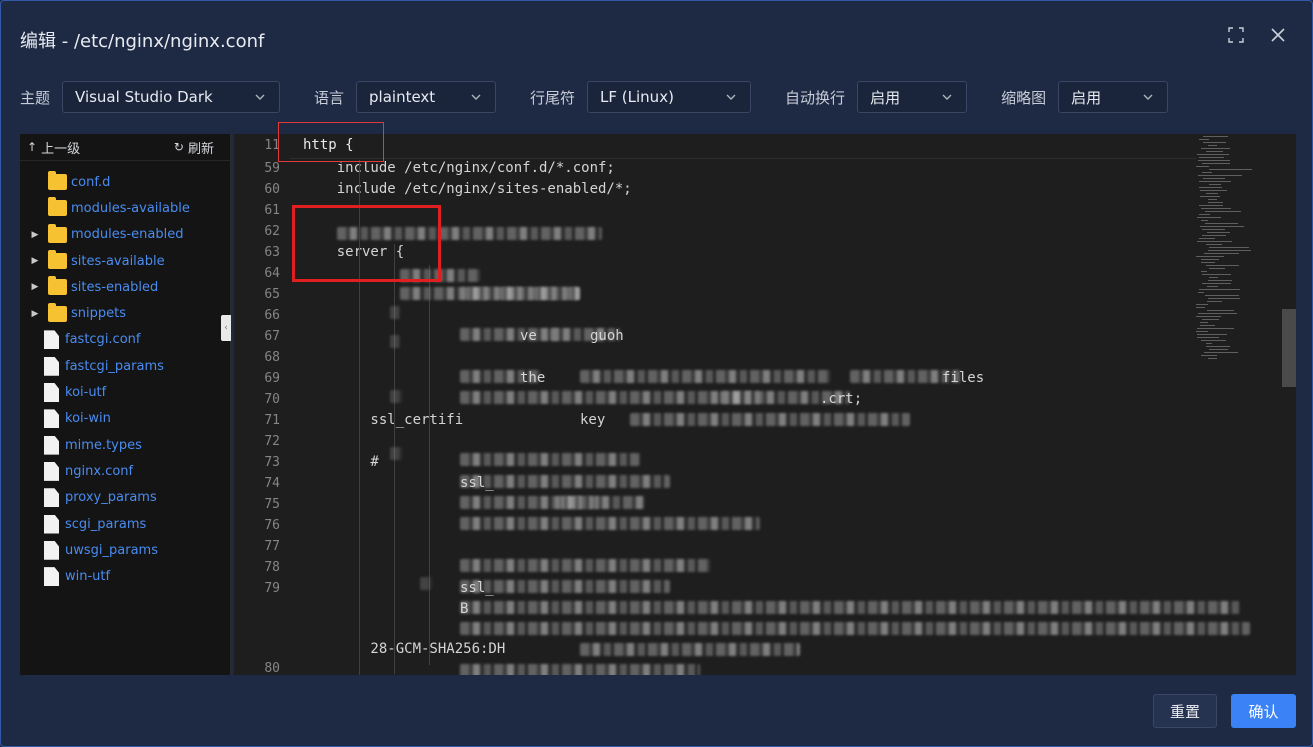  Describe the element at coordinates (111, 498) in the screenshot. I see `file-name: proxy_params` at that location.